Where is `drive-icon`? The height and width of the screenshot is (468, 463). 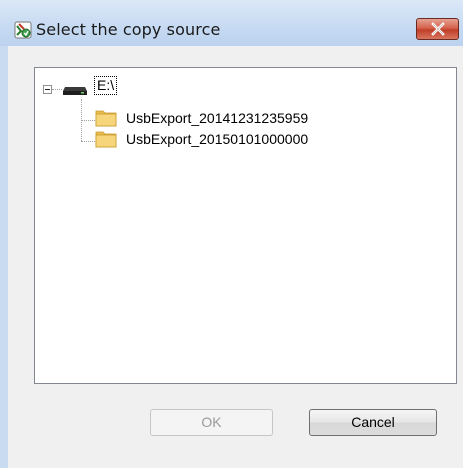
drive-icon is located at coordinates (75, 89).